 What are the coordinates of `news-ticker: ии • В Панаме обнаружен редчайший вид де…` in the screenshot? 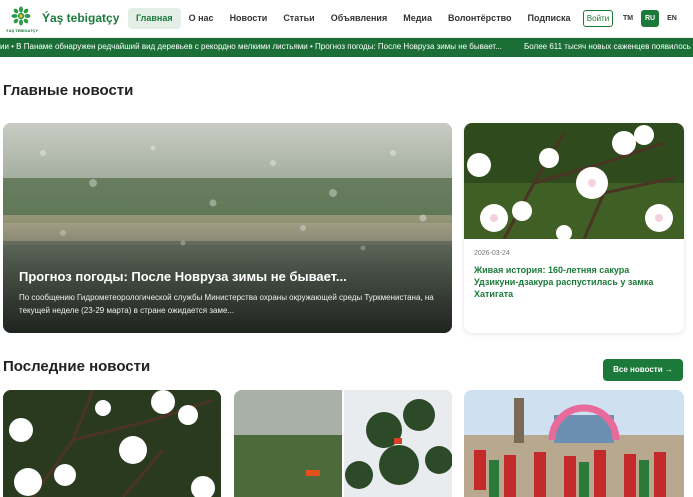 It's located at (346, 47).